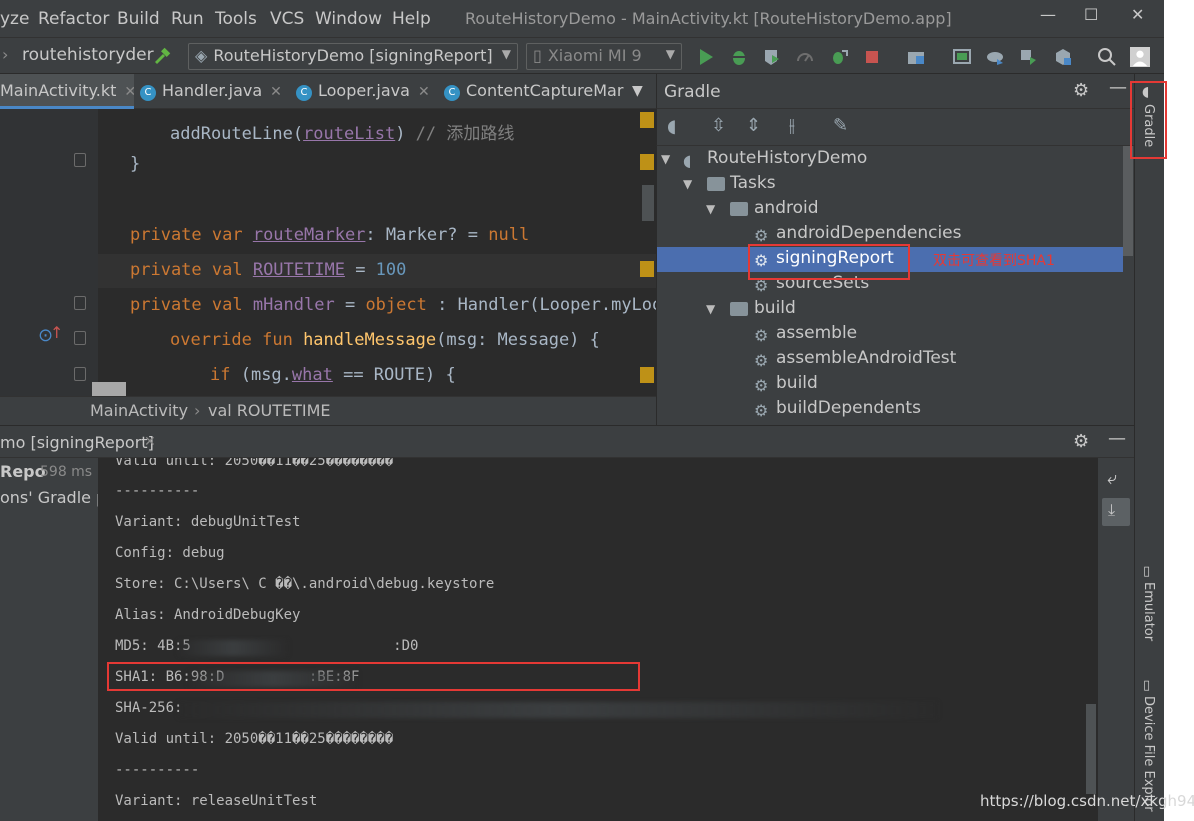 The width and height of the screenshot is (1194, 821). I want to click on coverage-icon, so click(772, 57).